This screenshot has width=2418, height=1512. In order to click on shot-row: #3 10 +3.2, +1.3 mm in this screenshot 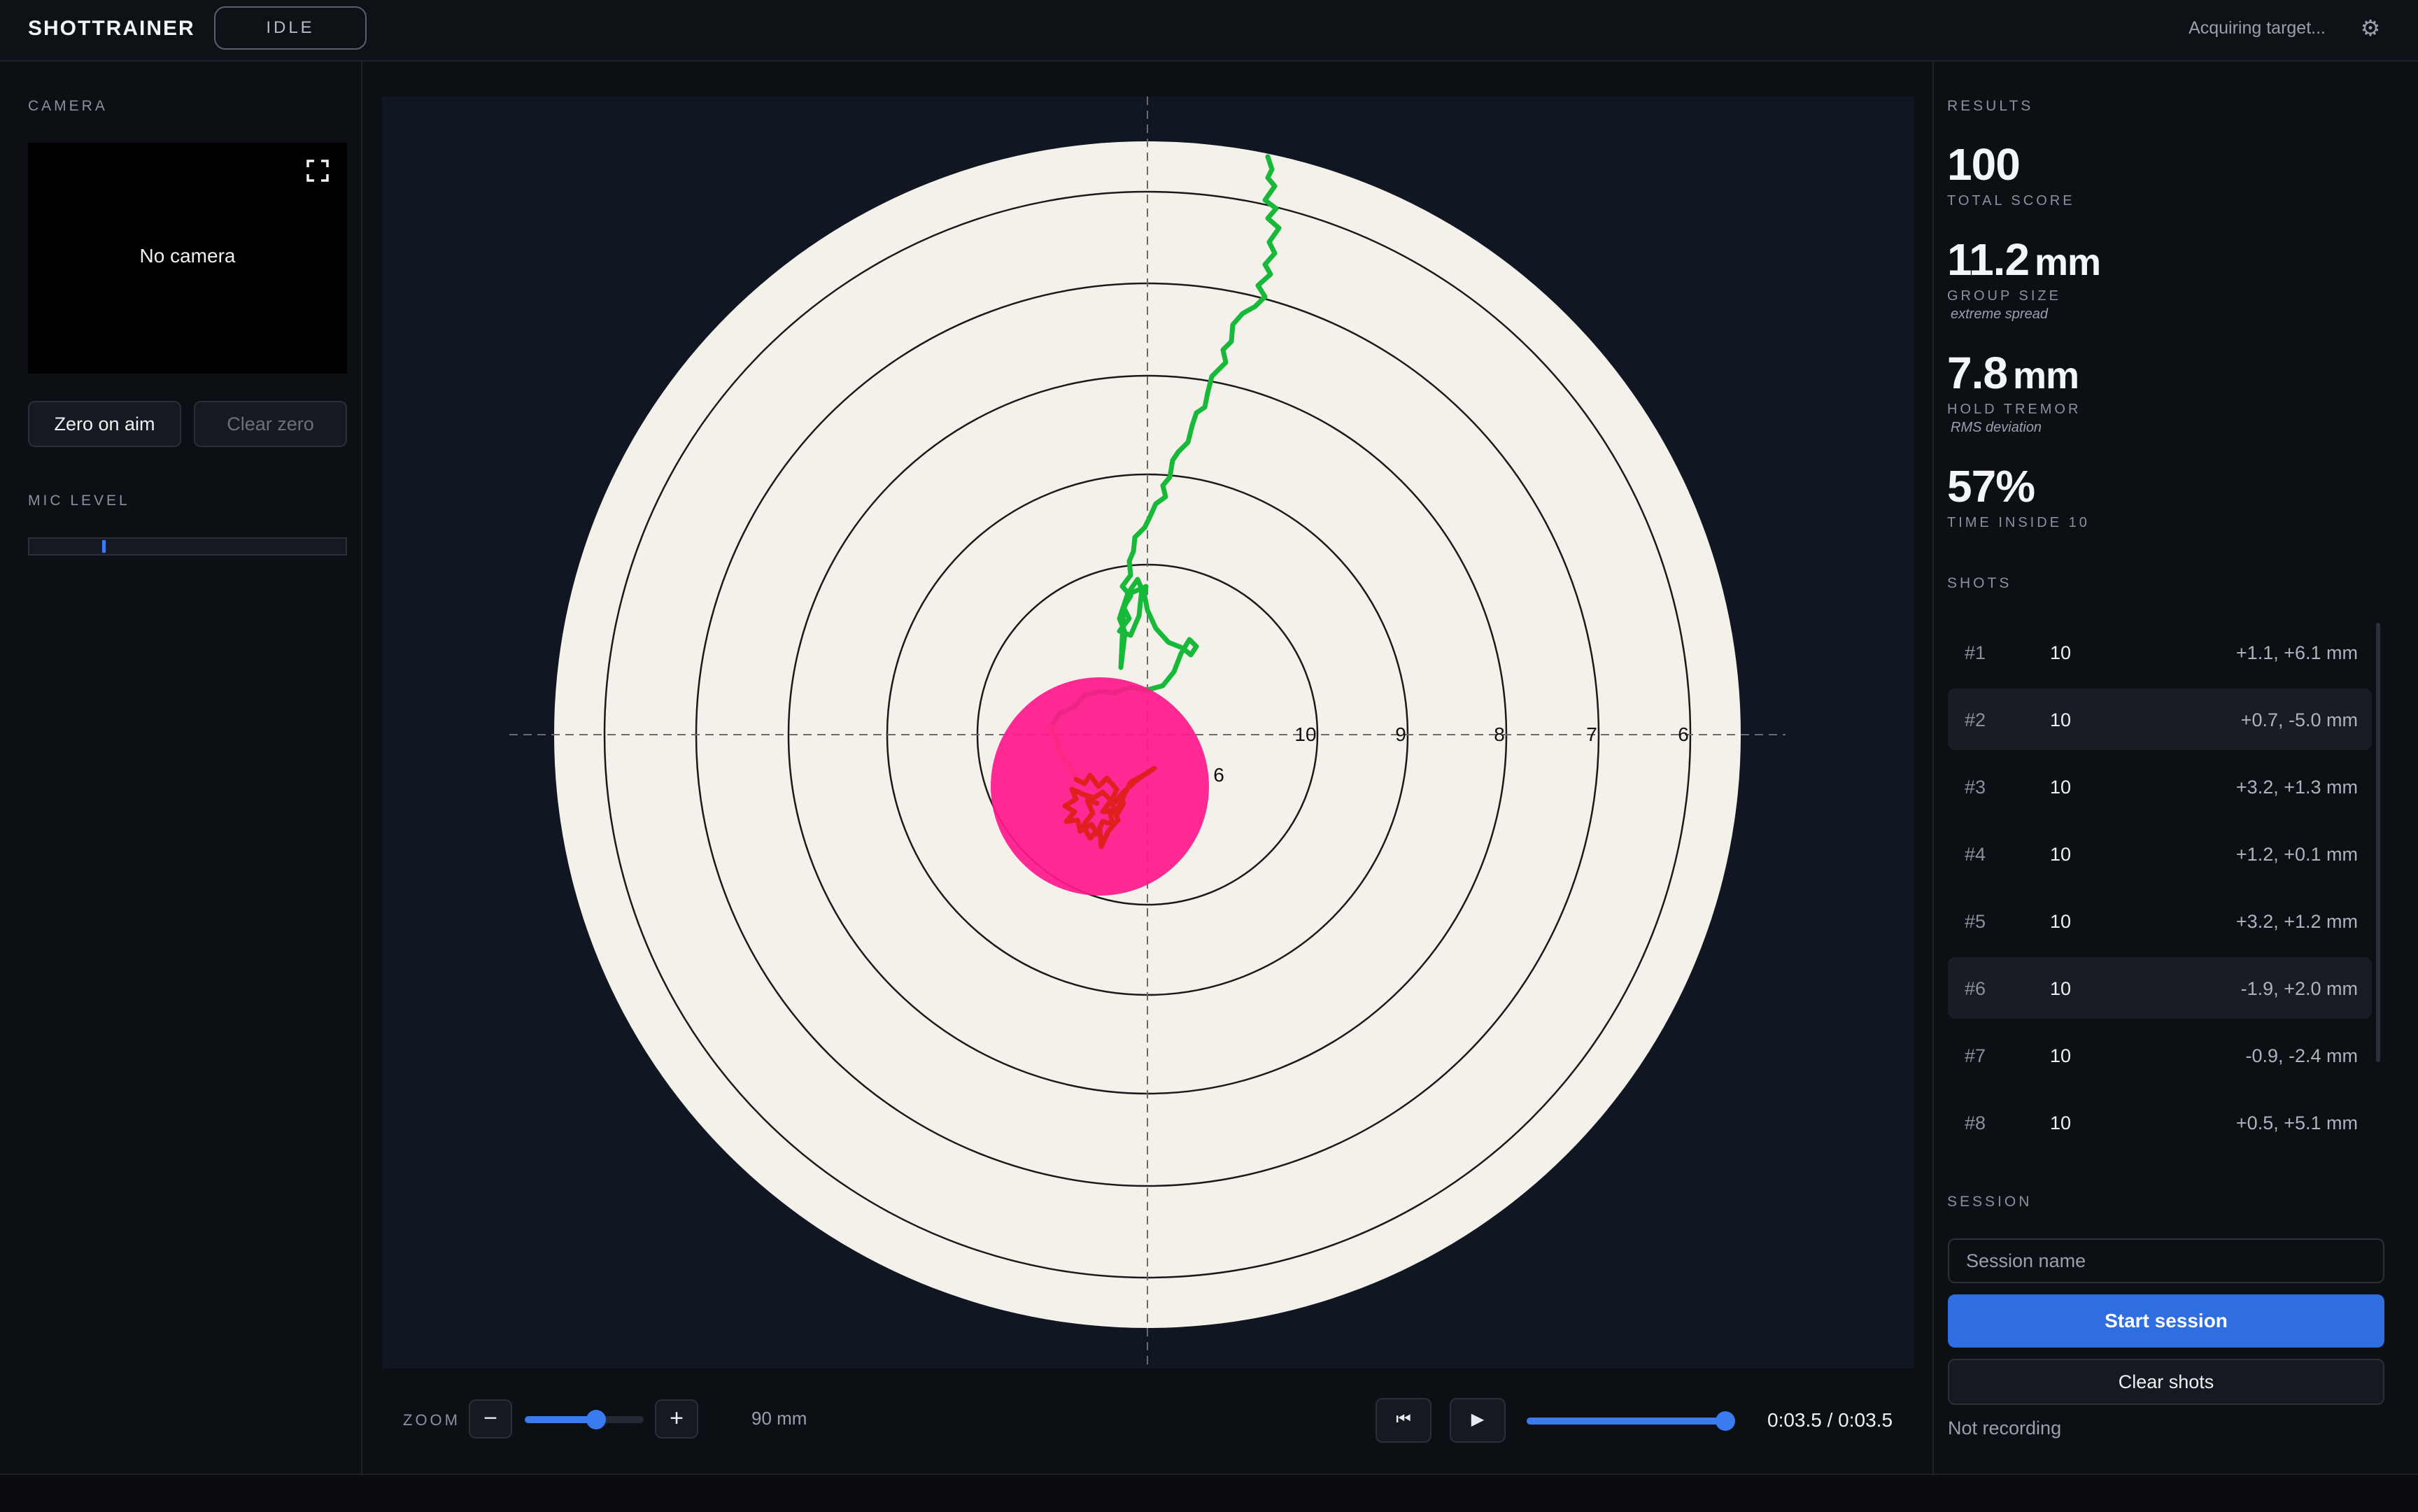, I will do `click(2160, 786)`.